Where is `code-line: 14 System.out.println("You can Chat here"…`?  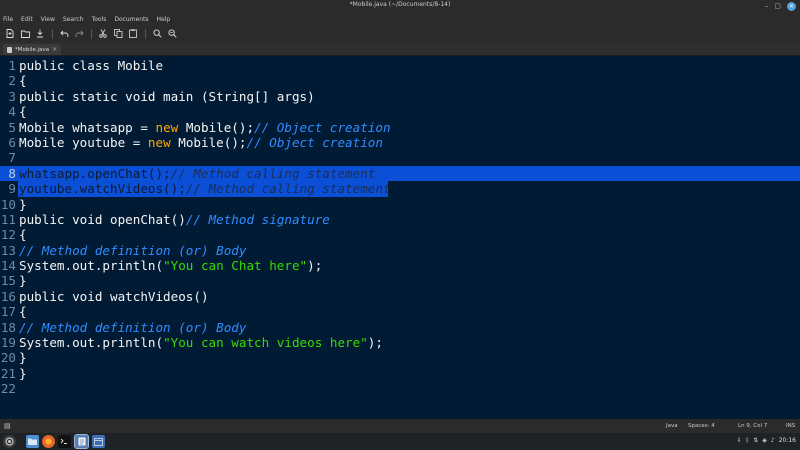
code-line: 14 System.out.println("You can Chat here"… is located at coordinates (400, 265).